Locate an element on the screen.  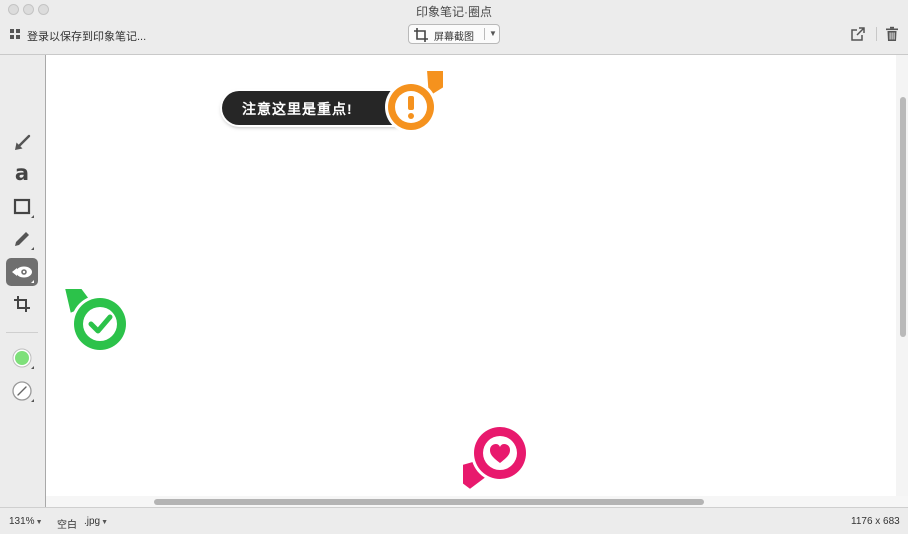
toolbar: 登录以保存到印象笔记... 屏幕截图 ▼ is located at coordinates (454, 37).